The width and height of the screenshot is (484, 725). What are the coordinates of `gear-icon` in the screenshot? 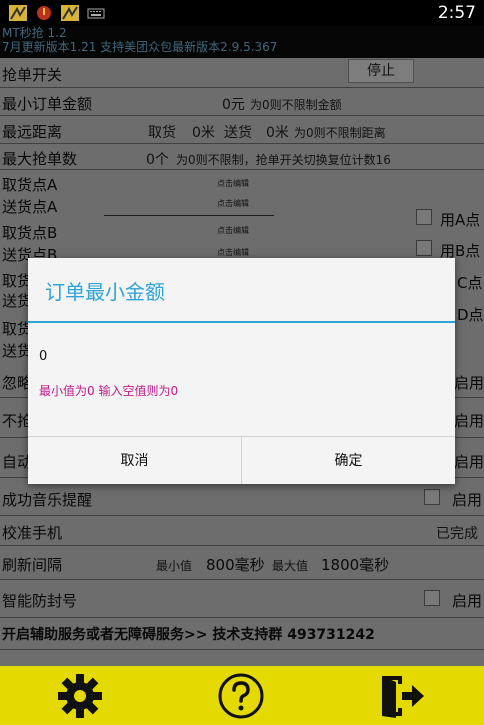 It's located at (80, 696).